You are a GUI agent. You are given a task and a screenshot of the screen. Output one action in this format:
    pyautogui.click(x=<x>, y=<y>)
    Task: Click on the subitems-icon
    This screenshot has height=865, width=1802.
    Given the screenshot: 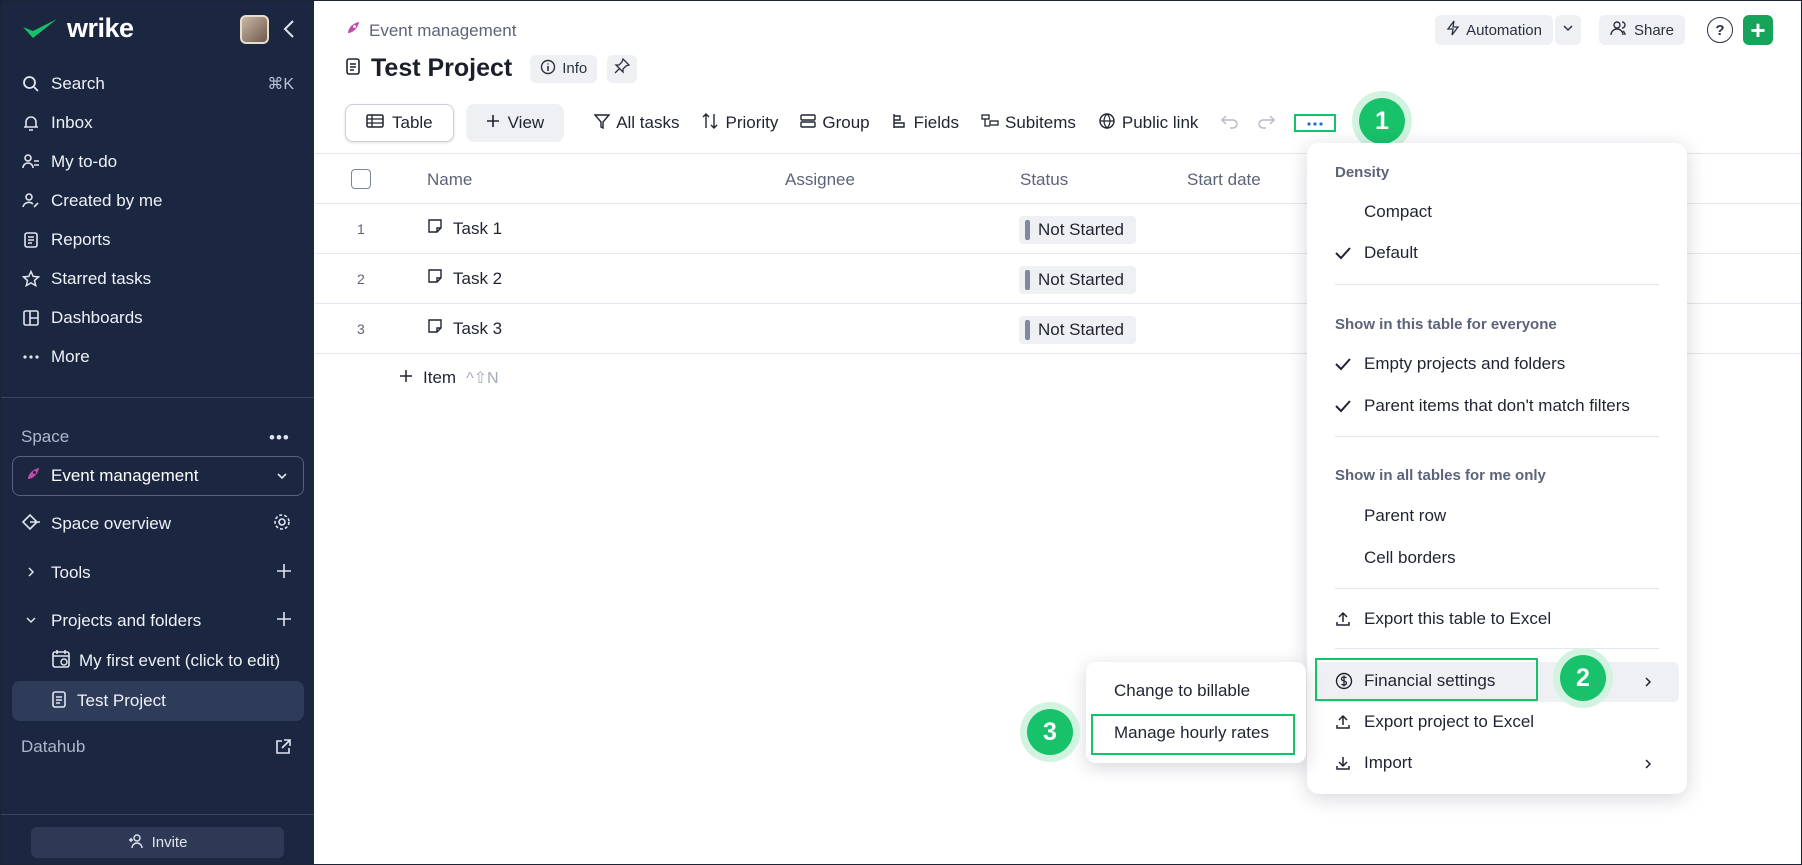 What is the action you would take?
    pyautogui.click(x=990, y=123)
    